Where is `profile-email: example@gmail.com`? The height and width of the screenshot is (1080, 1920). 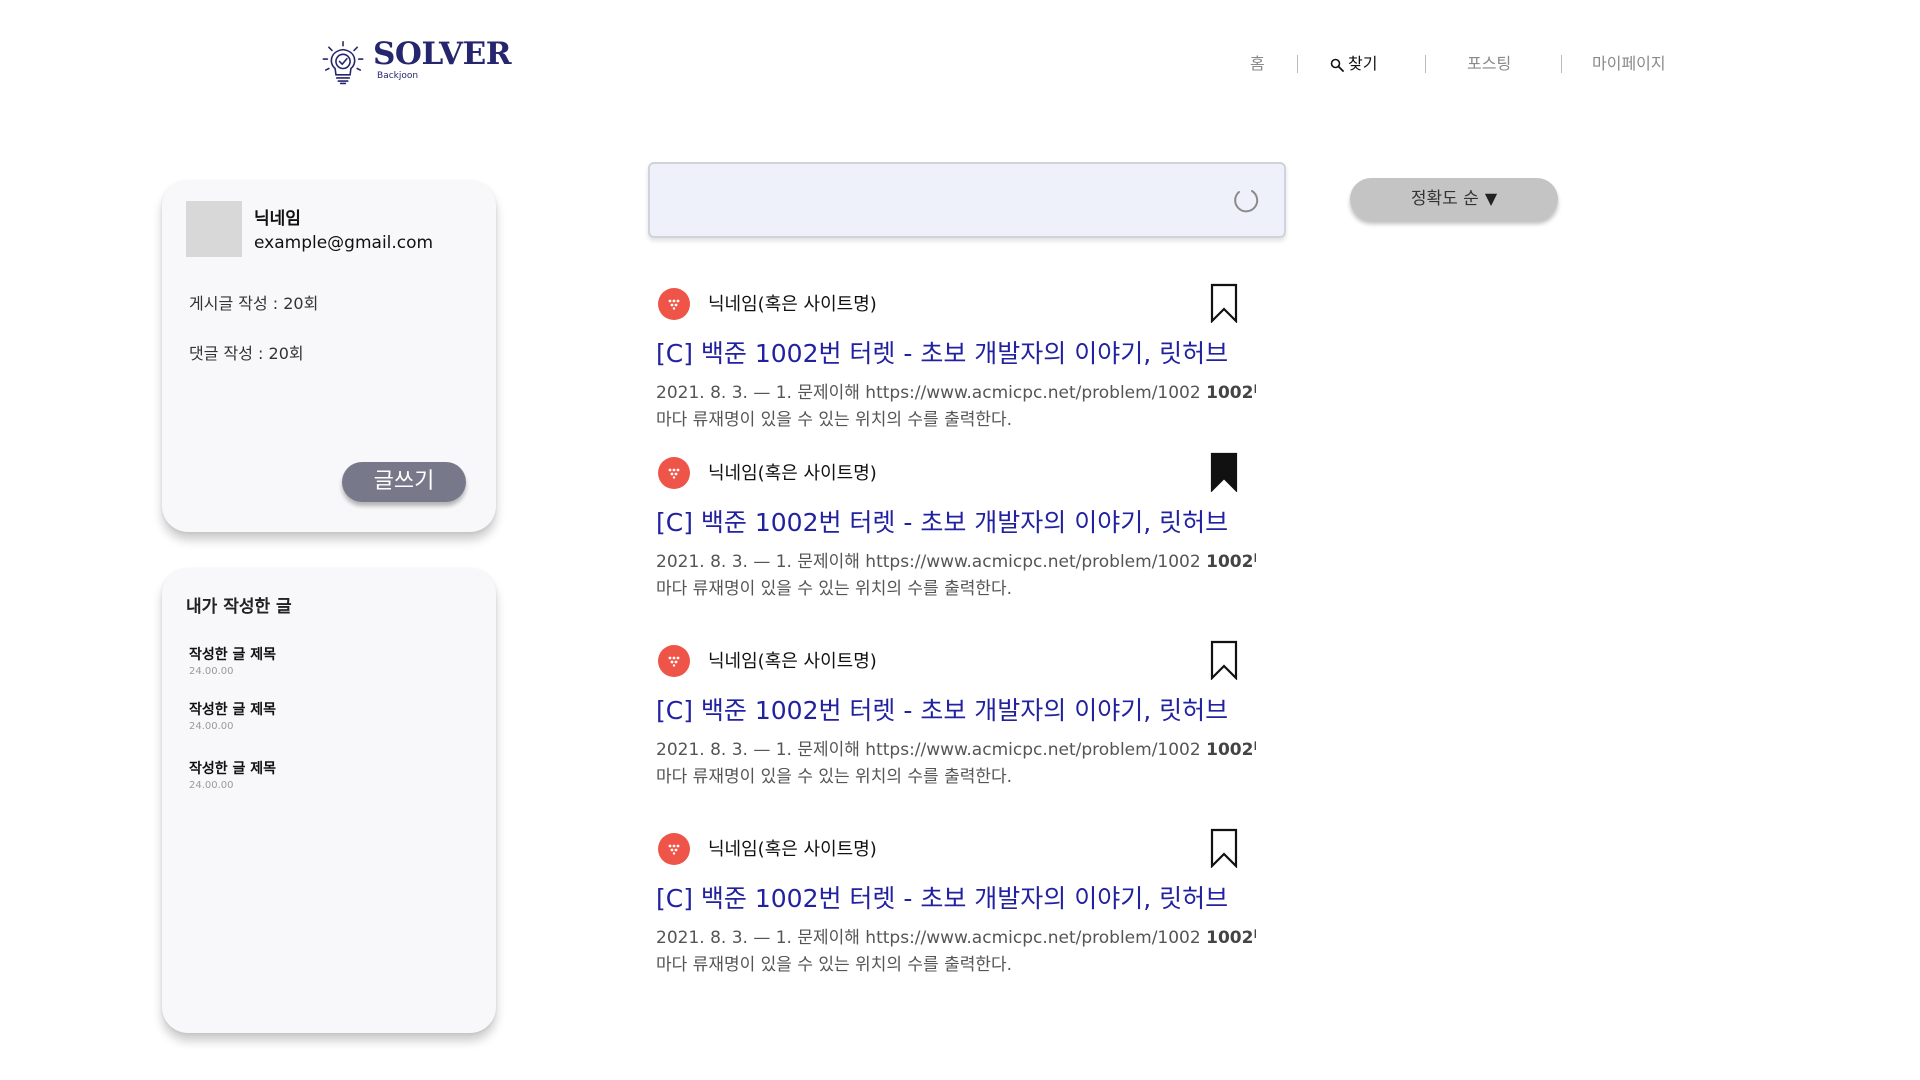
profile-email: example@gmail.com is located at coordinates (344, 243).